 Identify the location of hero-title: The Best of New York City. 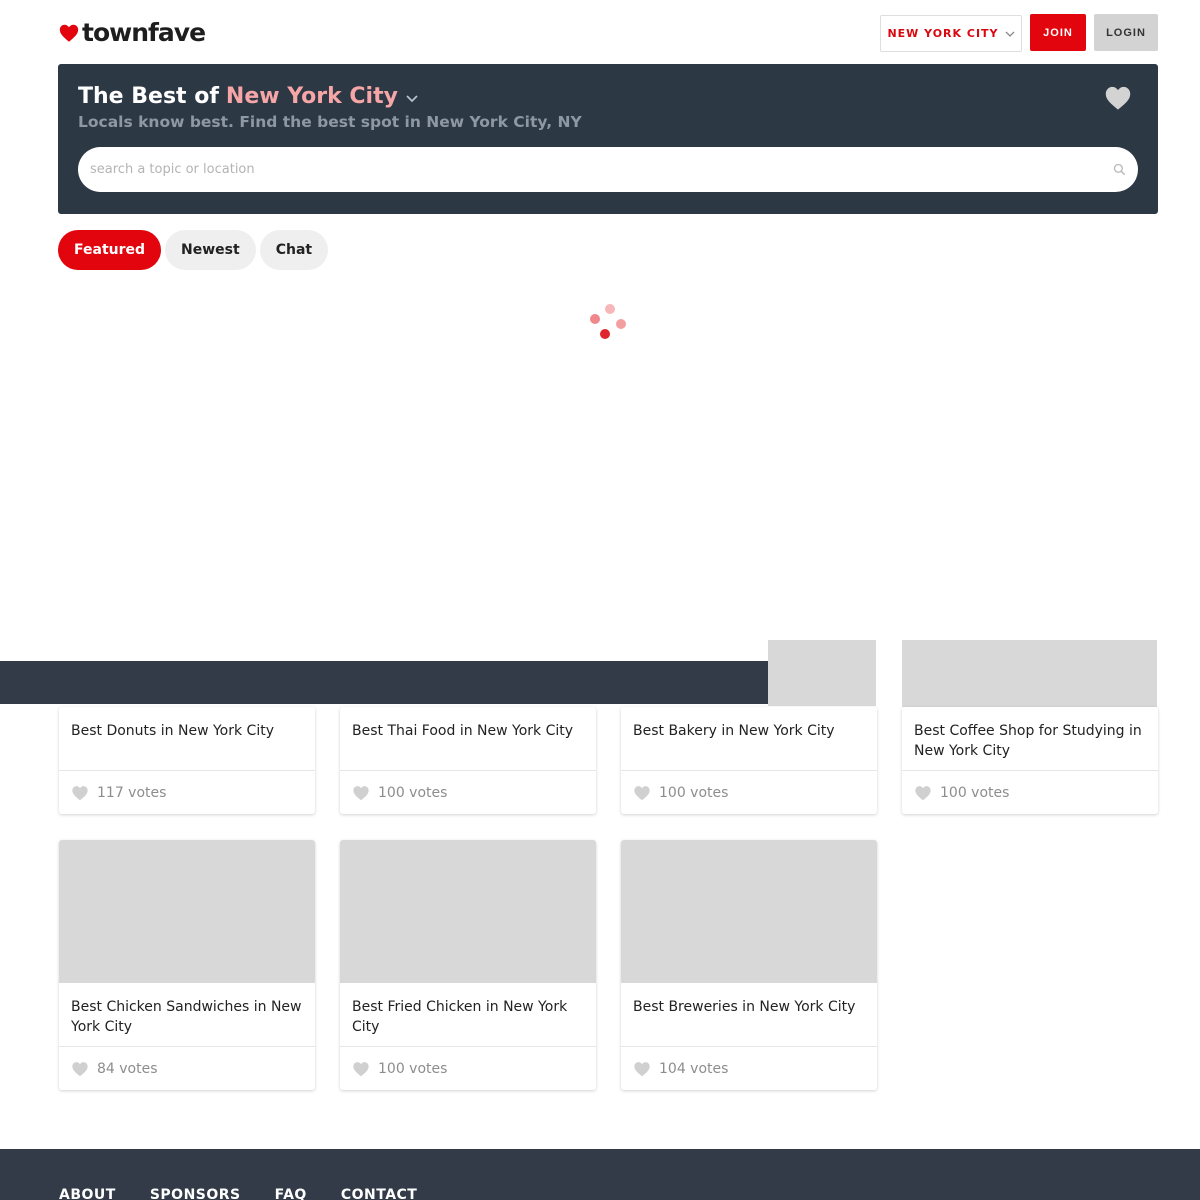
(248, 96).